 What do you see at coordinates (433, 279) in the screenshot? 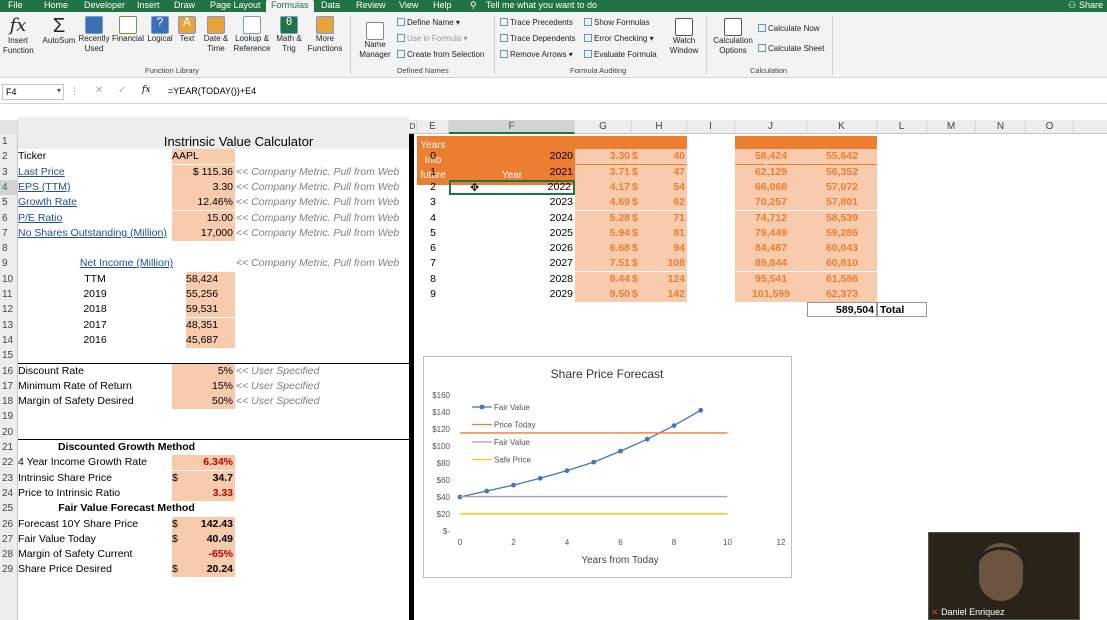
I see `years-into-future-cell: 8` at bounding box center [433, 279].